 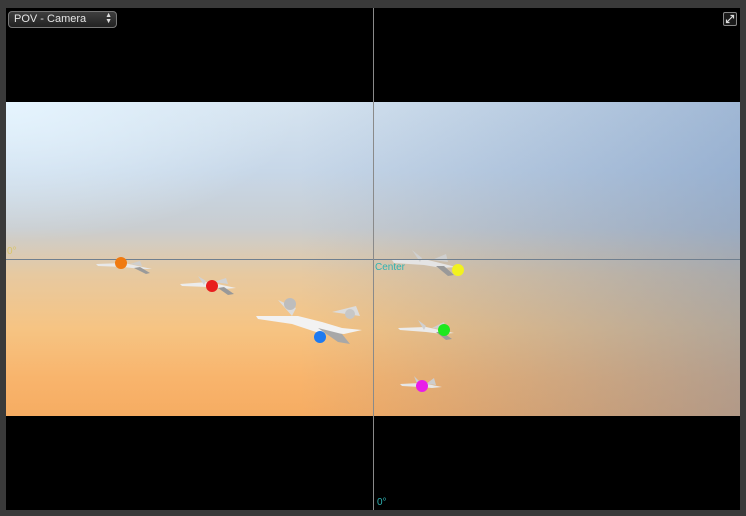 What do you see at coordinates (309, 321) in the screenshot?
I see `drone-image` at bounding box center [309, 321].